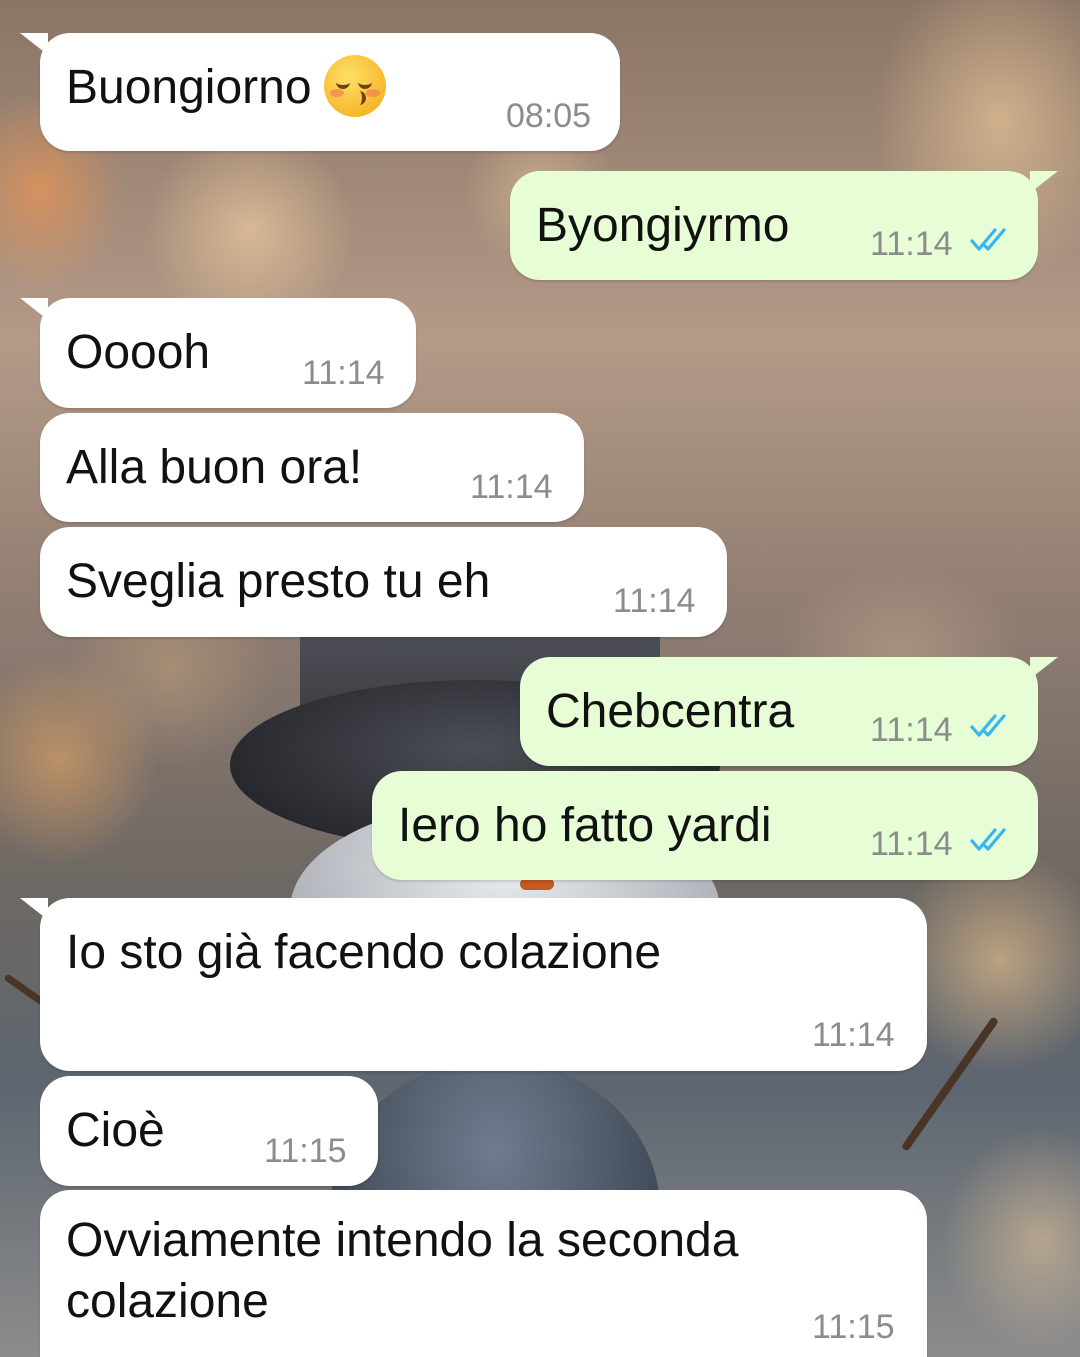 The width and height of the screenshot is (1080, 1357). What do you see at coordinates (402, 1240) in the screenshot?
I see `message-text-line: Ovviamente intendo la seconda` at bounding box center [402, 1240].